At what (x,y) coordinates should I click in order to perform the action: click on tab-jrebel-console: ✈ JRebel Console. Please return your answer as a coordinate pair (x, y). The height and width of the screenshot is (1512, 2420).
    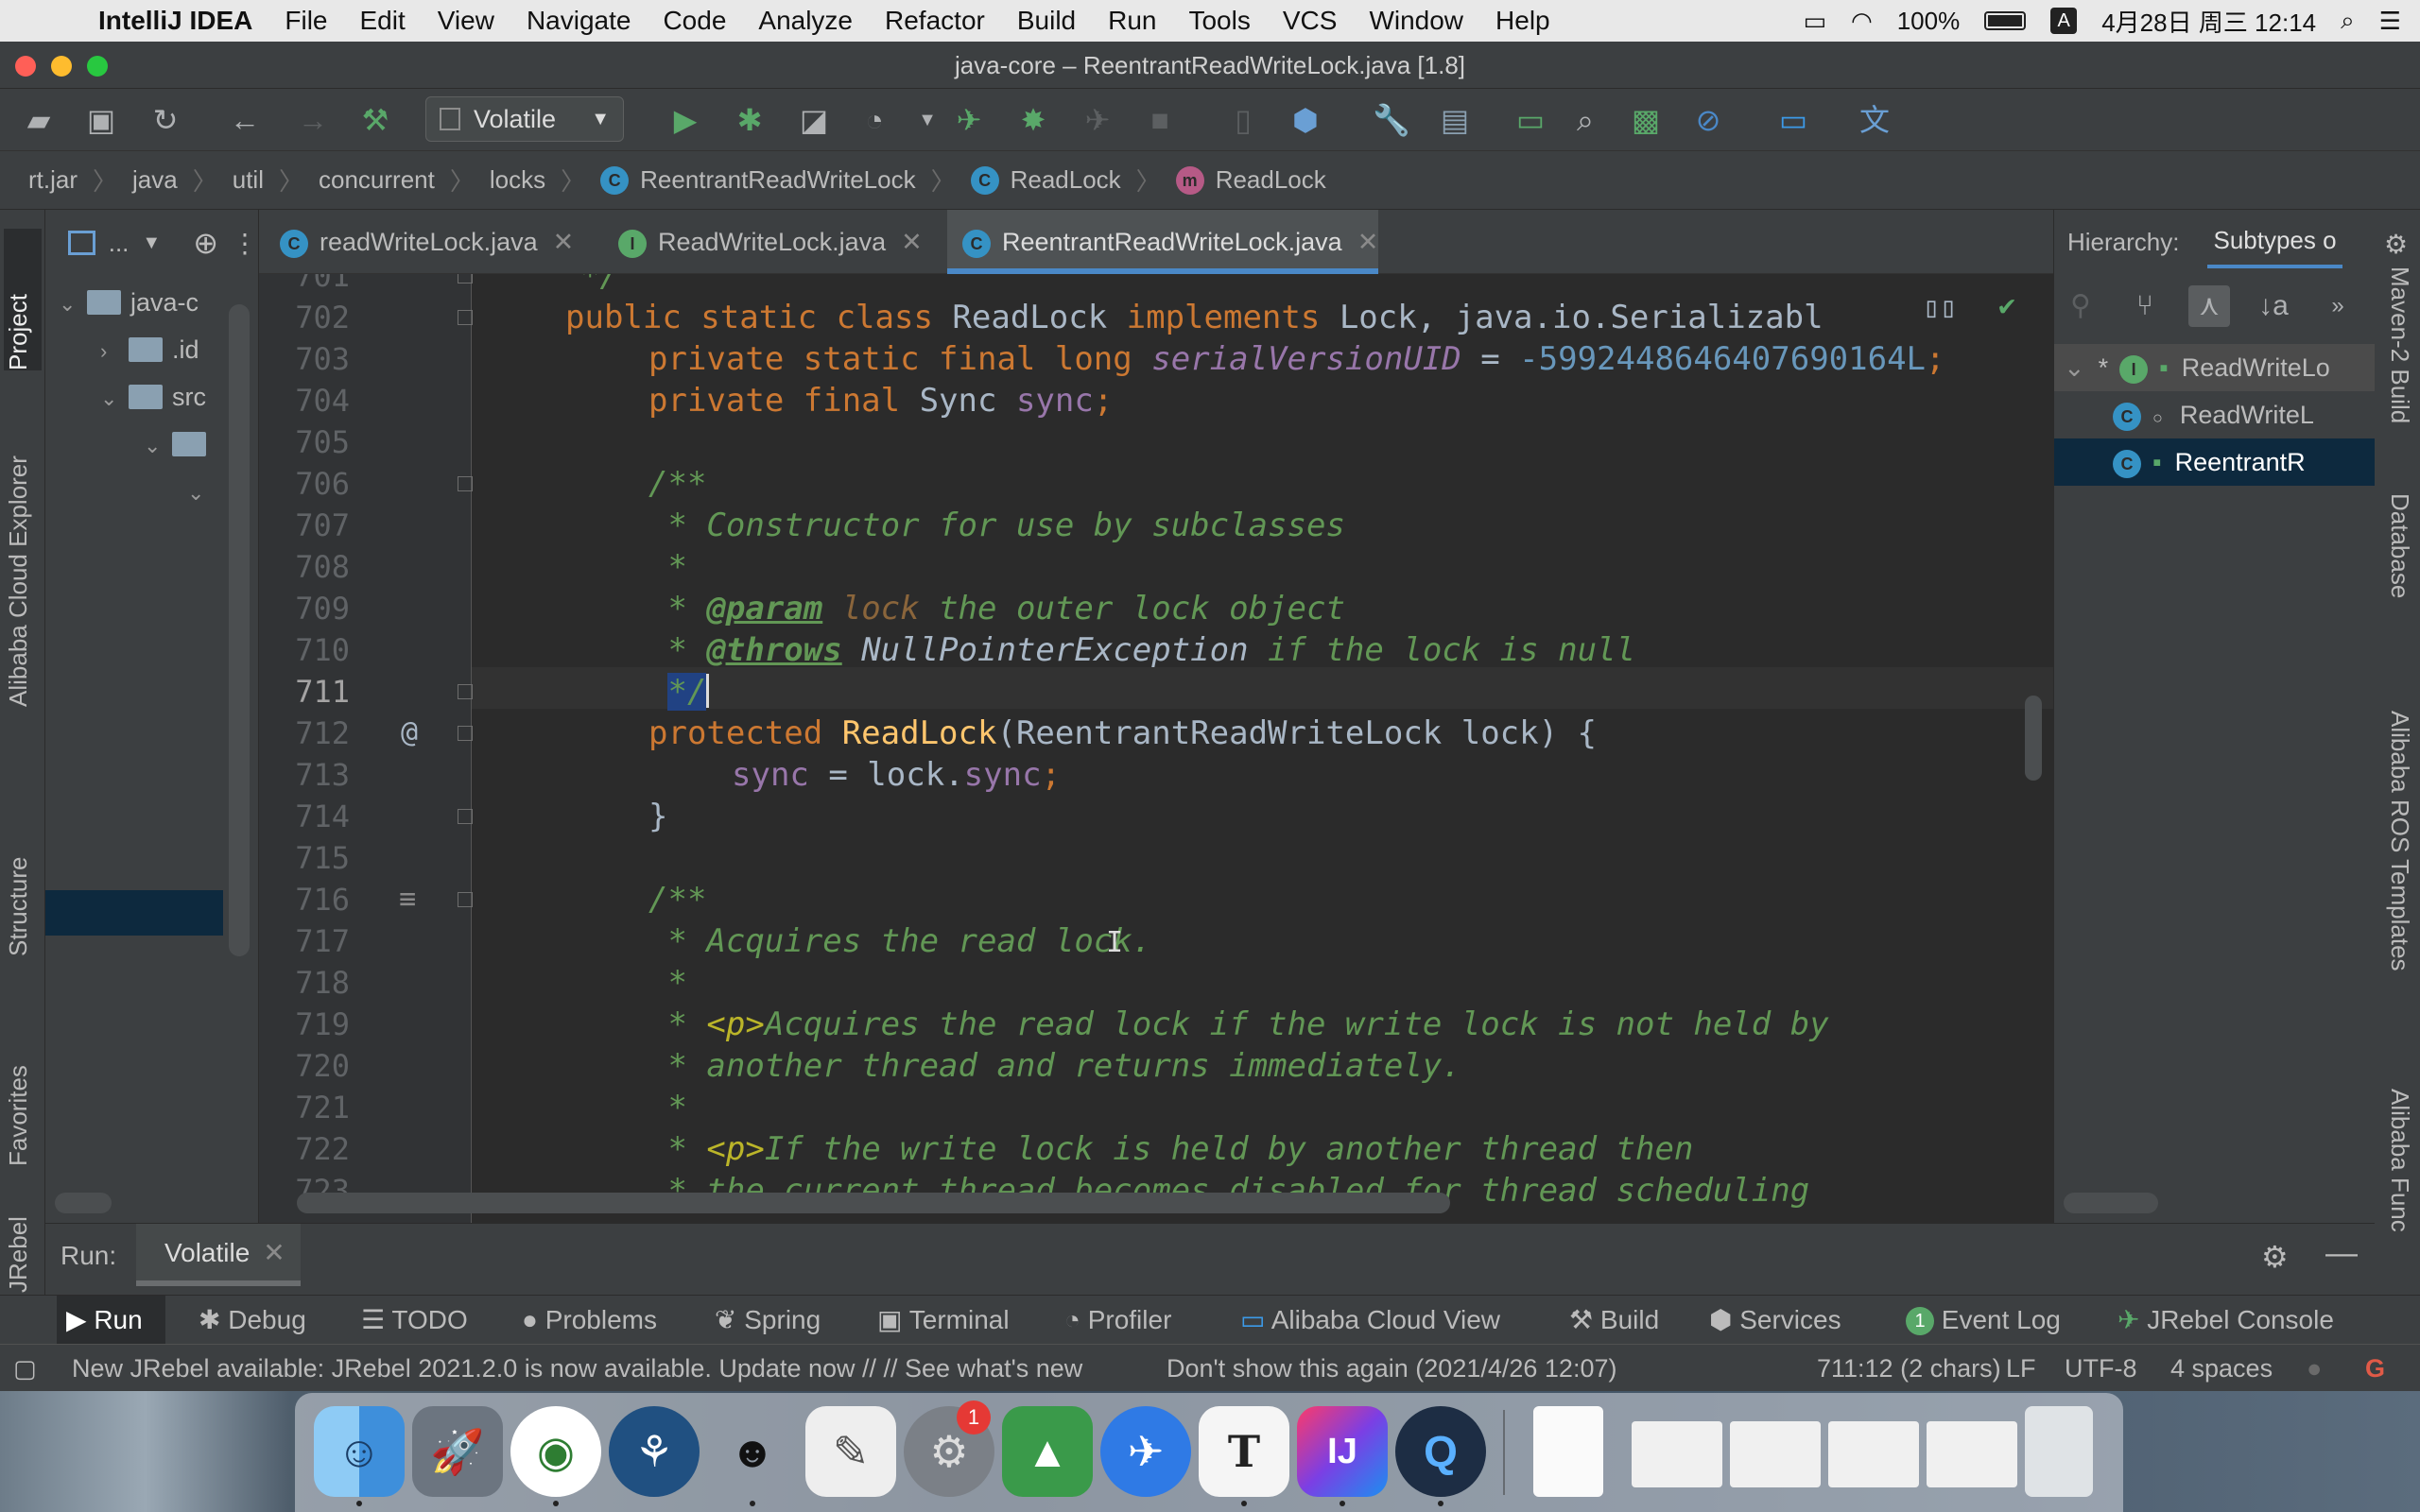
    Looking at the image, I should click on (2226, 1320).